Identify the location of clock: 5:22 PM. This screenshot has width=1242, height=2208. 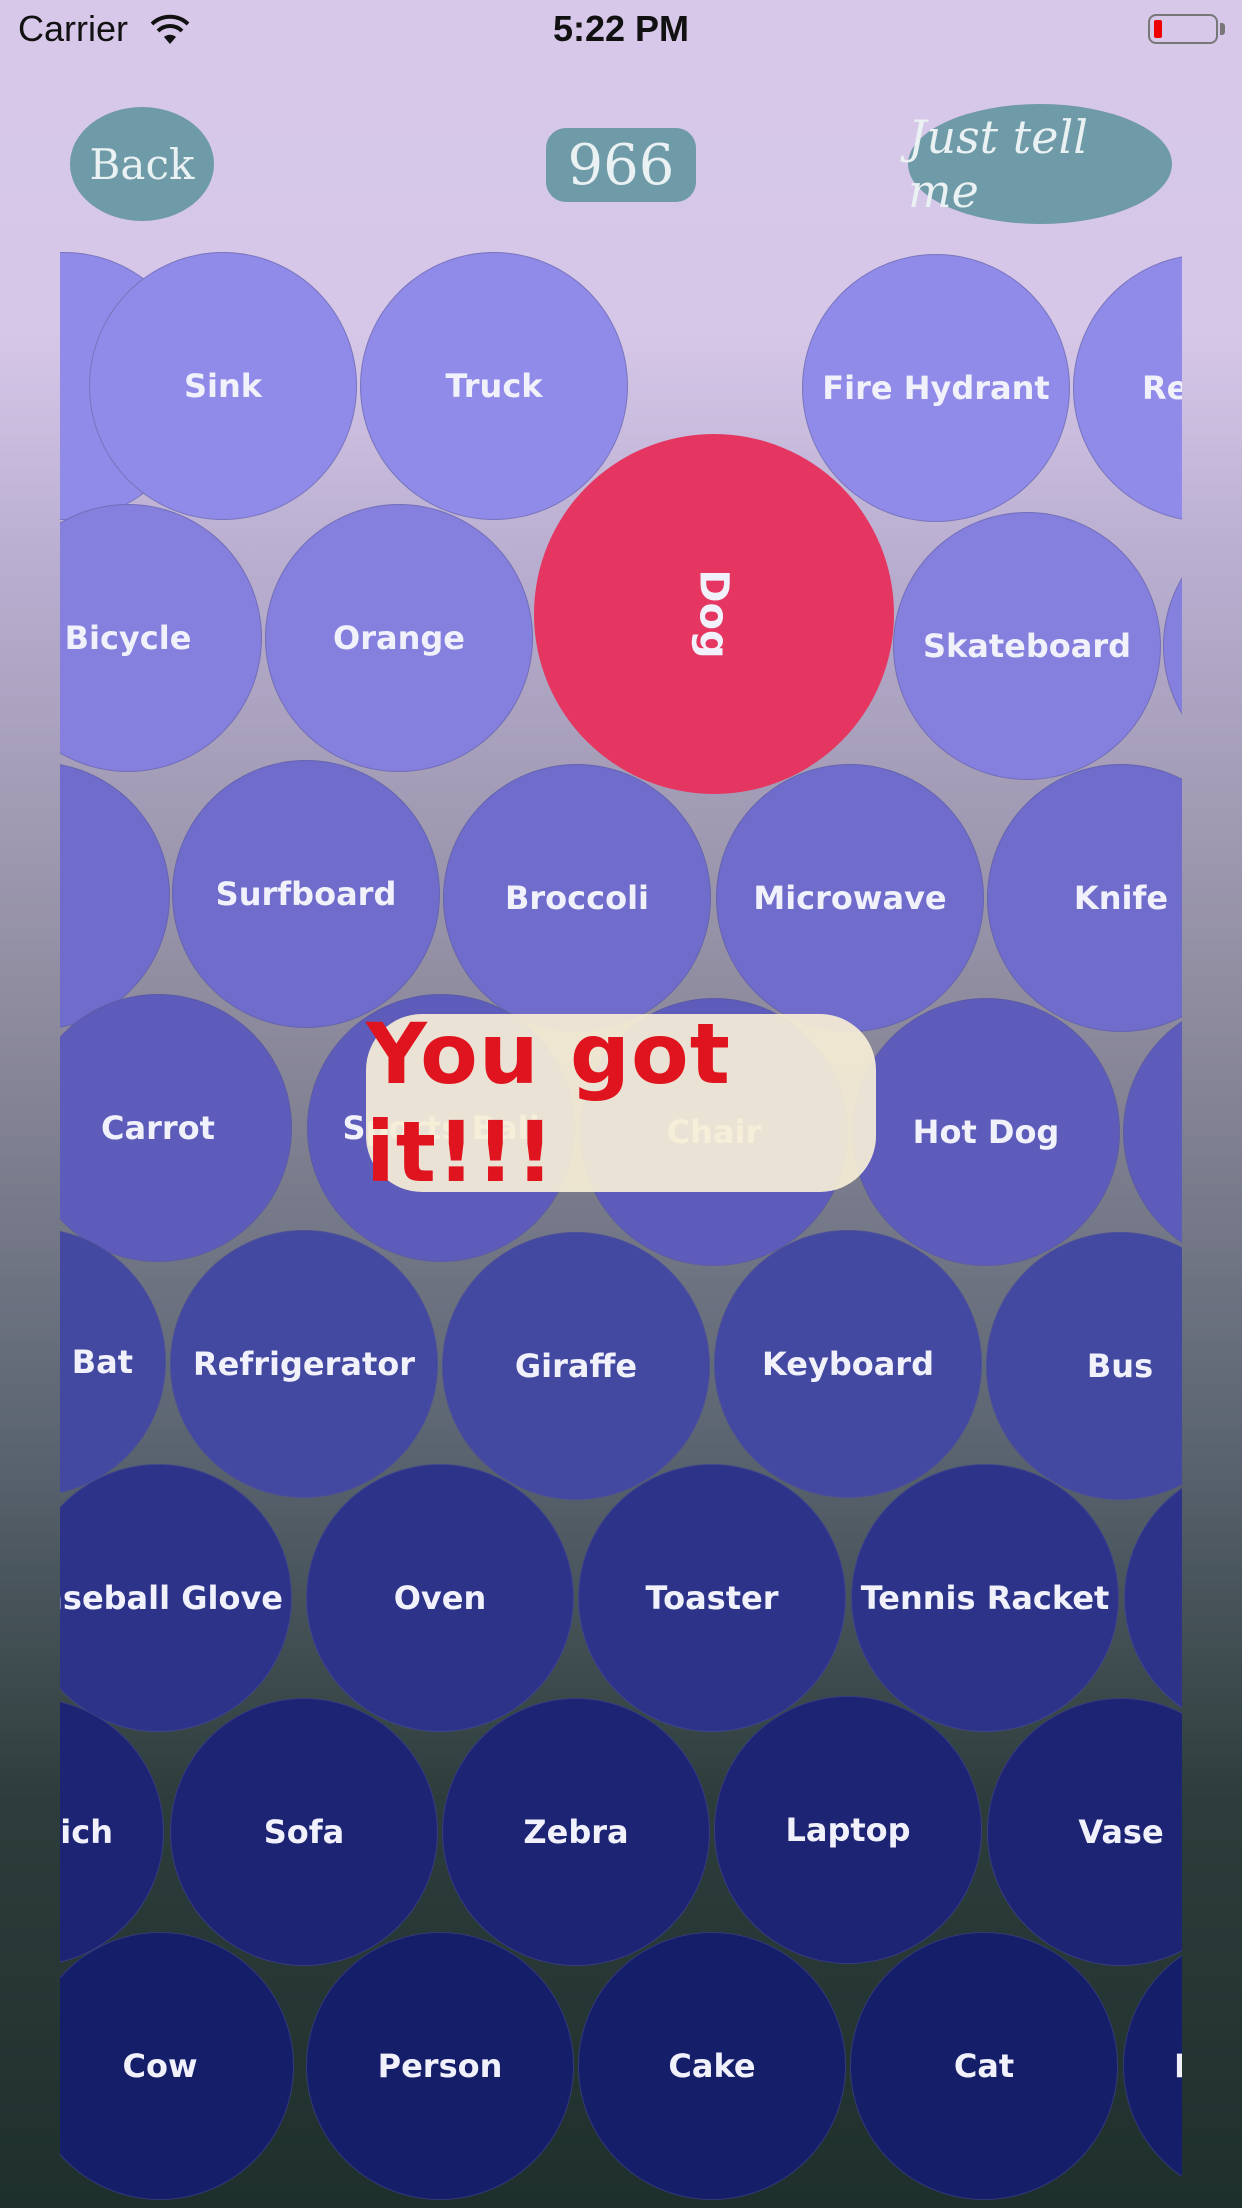
(621, 28).